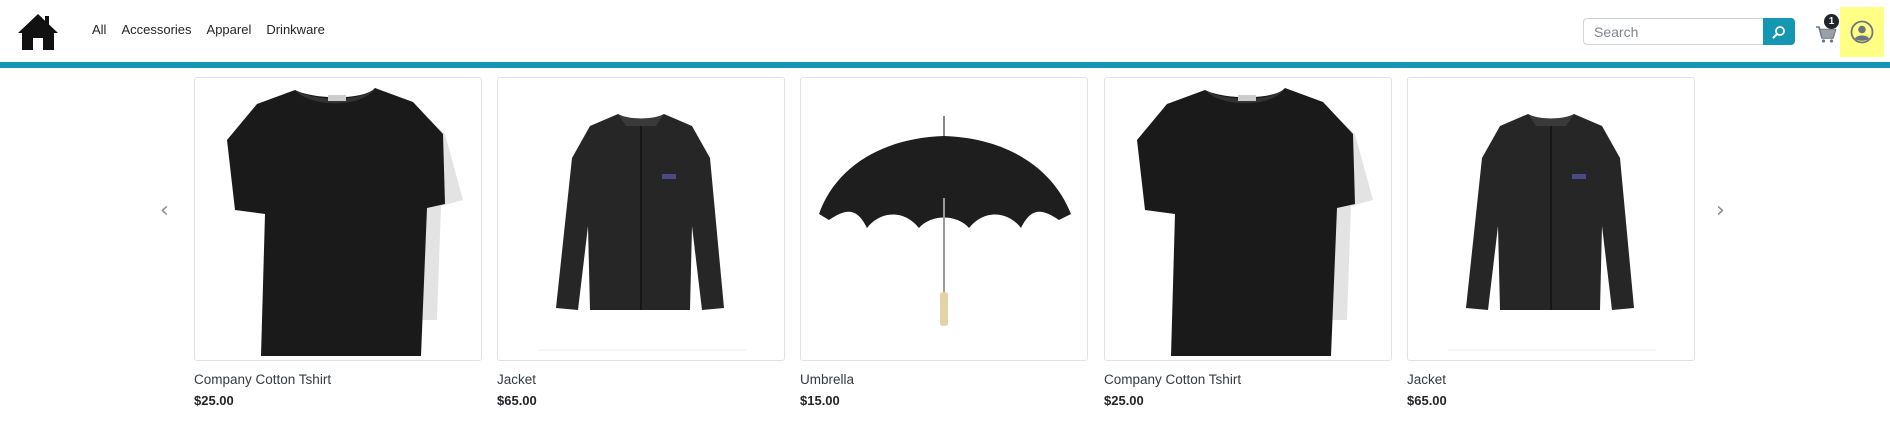 This screenshot has height=445, width=1890. I want to click on search-button, so click(1779, 31).